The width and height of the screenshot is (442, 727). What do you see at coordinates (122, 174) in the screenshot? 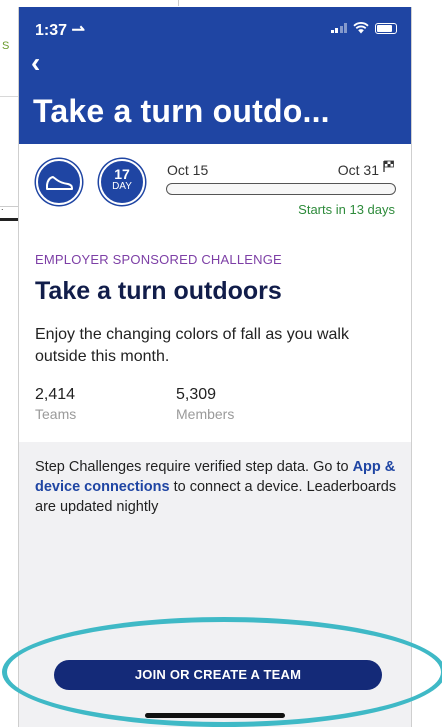
I see `day-number: 17` at bounding box center [122, 174].